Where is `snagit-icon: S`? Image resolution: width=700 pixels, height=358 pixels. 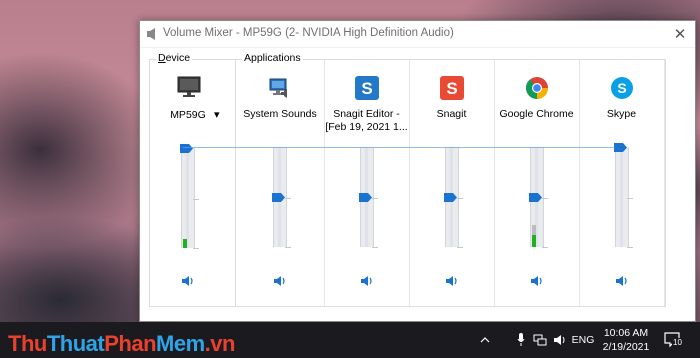
snagit-icon: S is located at coordinates (451, 88).